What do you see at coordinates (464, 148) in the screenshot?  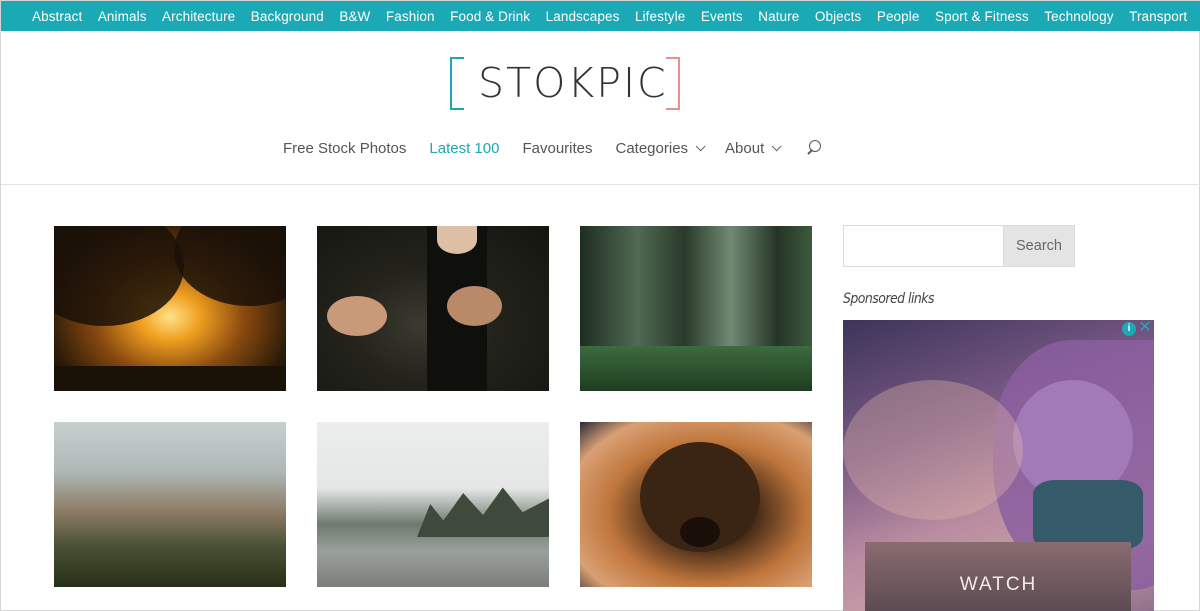 I see `nav-latest-100: Latest 100` at bounding box center [464, 148].